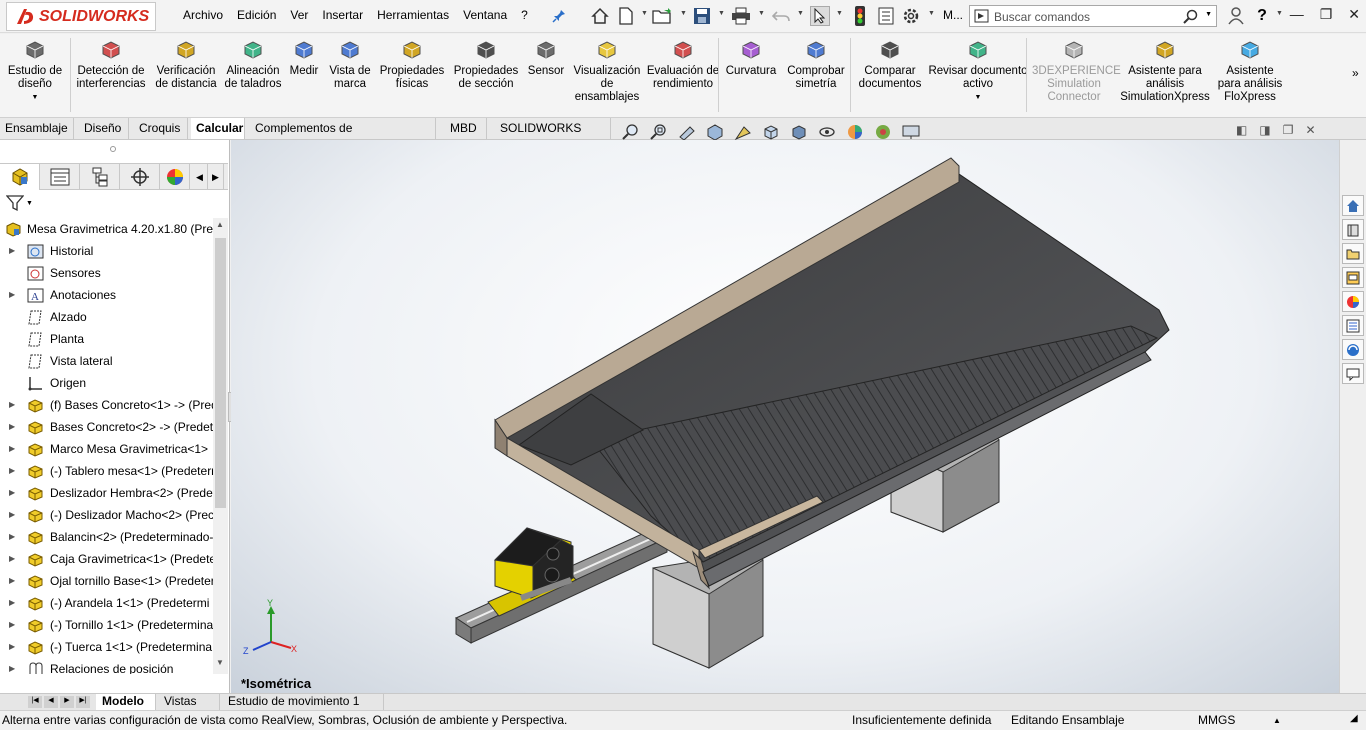 Image resolution: width=1366 pixels, height=730 pixels. What do you see at coordinates (1093, 16) in the screenshot?
I see `search-commands-input: Buscar comandos ▼` at bounding box center [1093, 16].